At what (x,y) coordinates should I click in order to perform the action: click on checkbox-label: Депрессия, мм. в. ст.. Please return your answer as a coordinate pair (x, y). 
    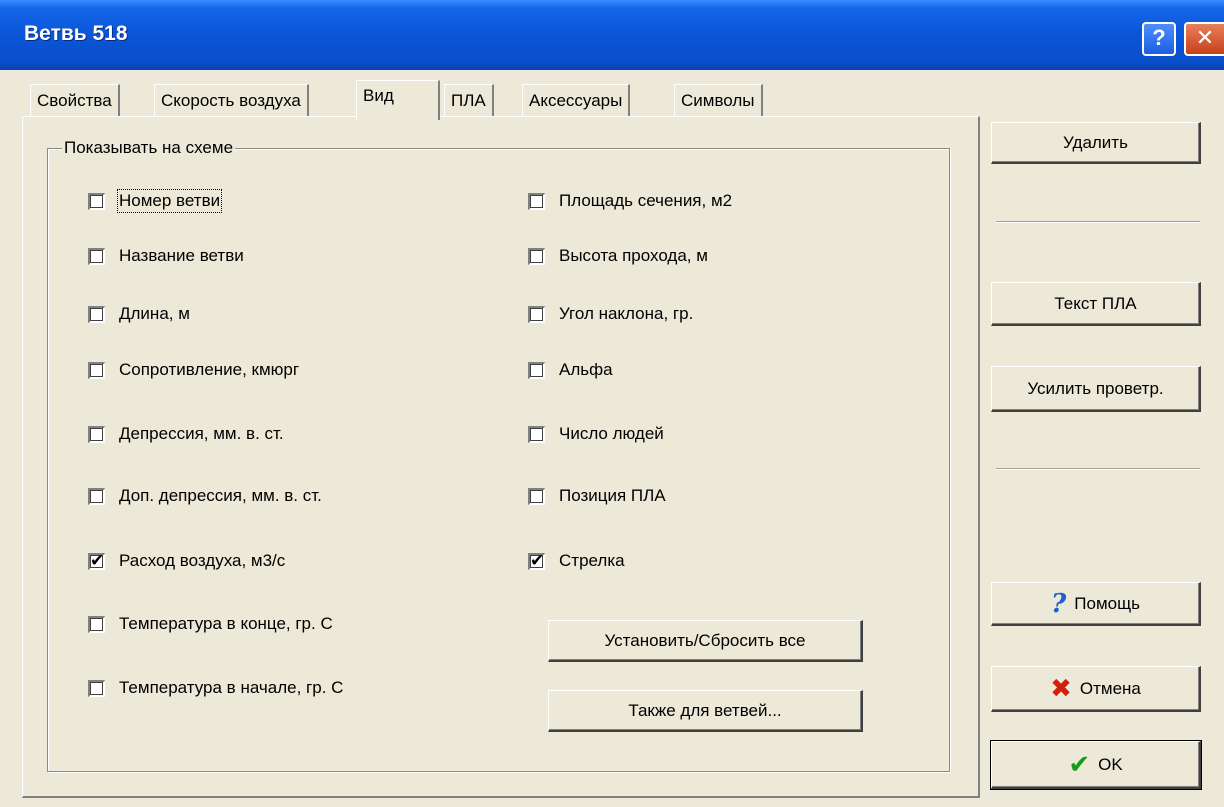
    Looking at the image, I should click on (201, 433).